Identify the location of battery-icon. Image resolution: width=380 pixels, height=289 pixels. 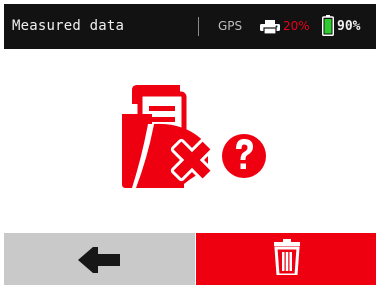
(328, 25).